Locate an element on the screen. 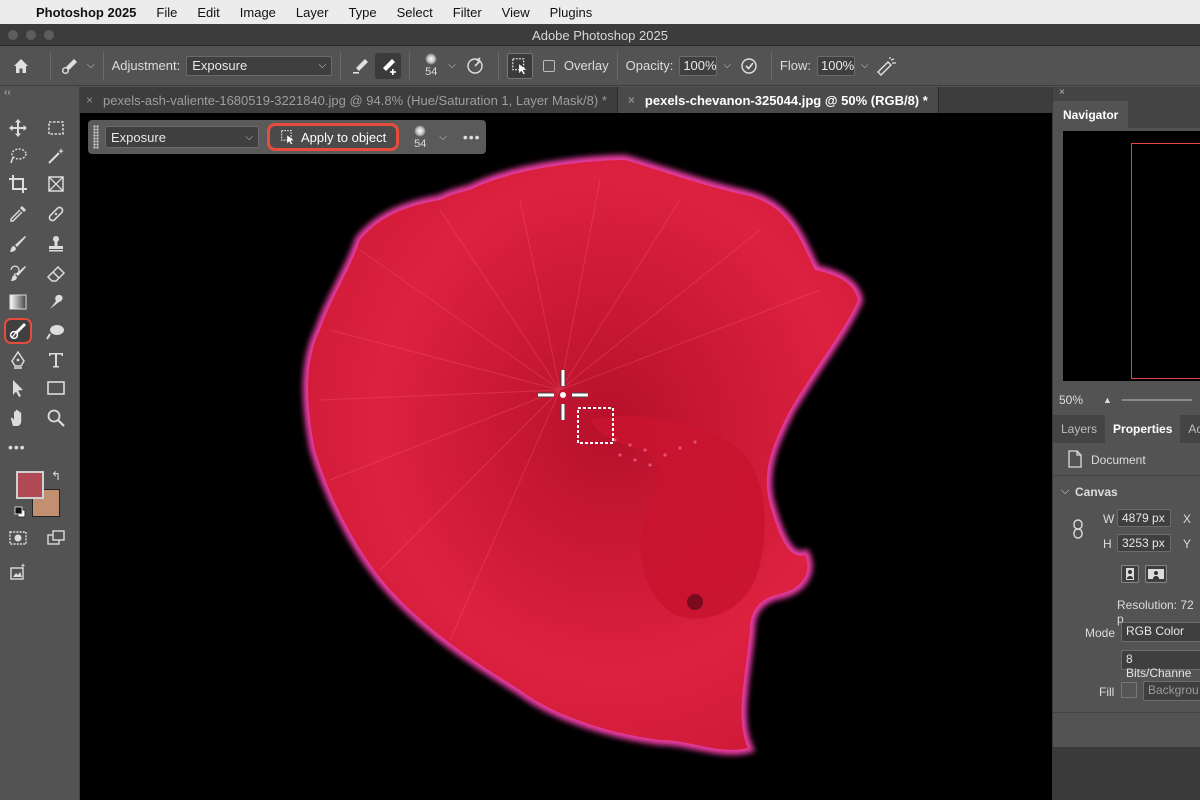 This screenshot has height=800, width=1200. screen-mode-icon is located at coordinates (56, 538).